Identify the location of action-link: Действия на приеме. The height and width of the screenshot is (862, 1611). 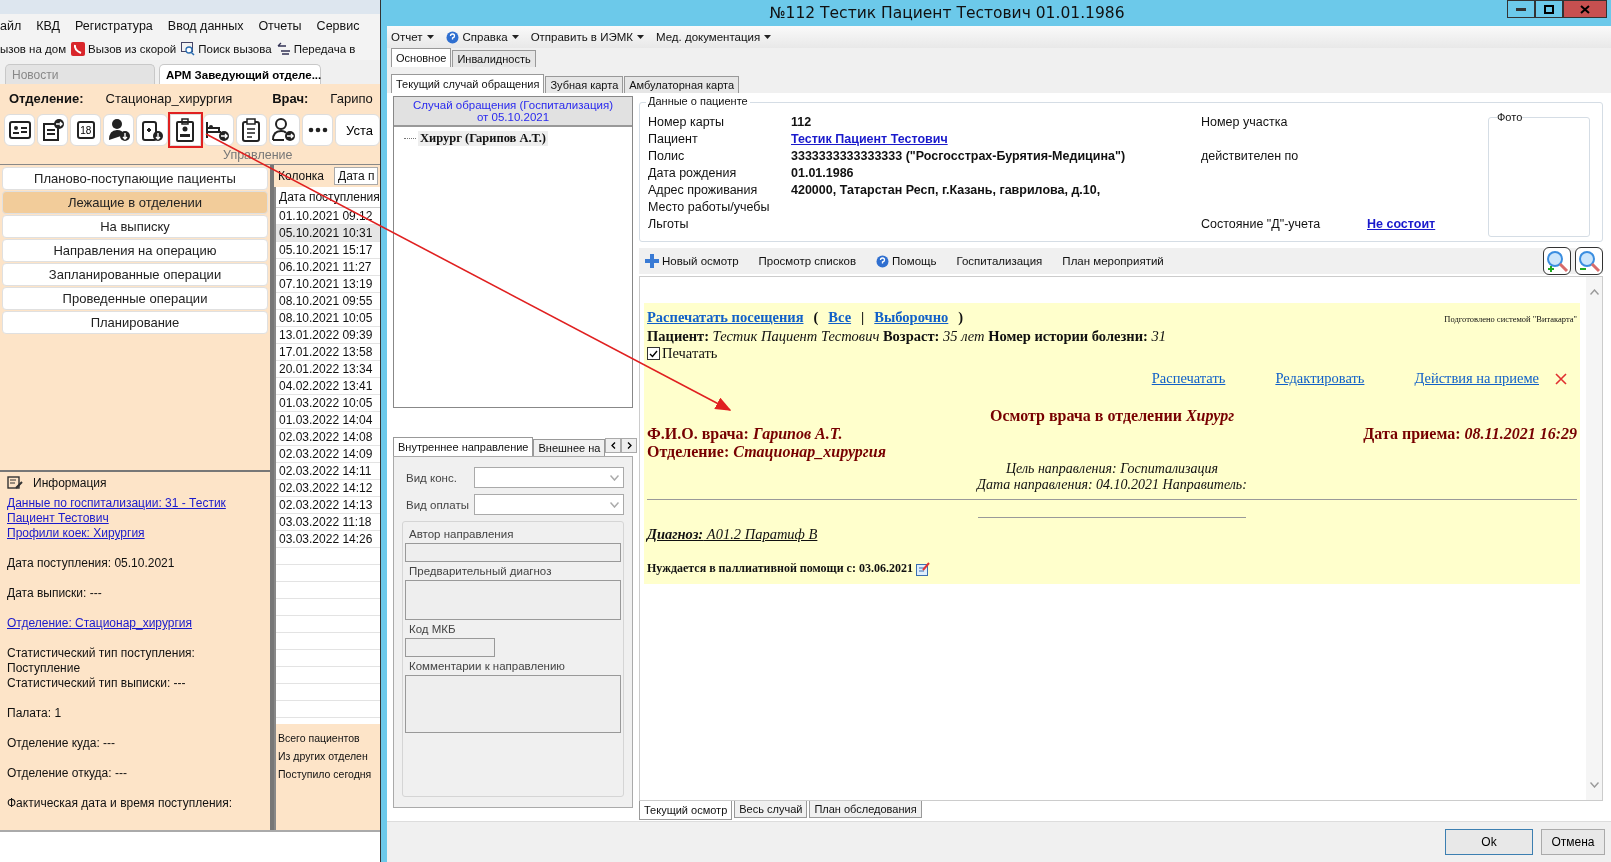
(1476, 378).